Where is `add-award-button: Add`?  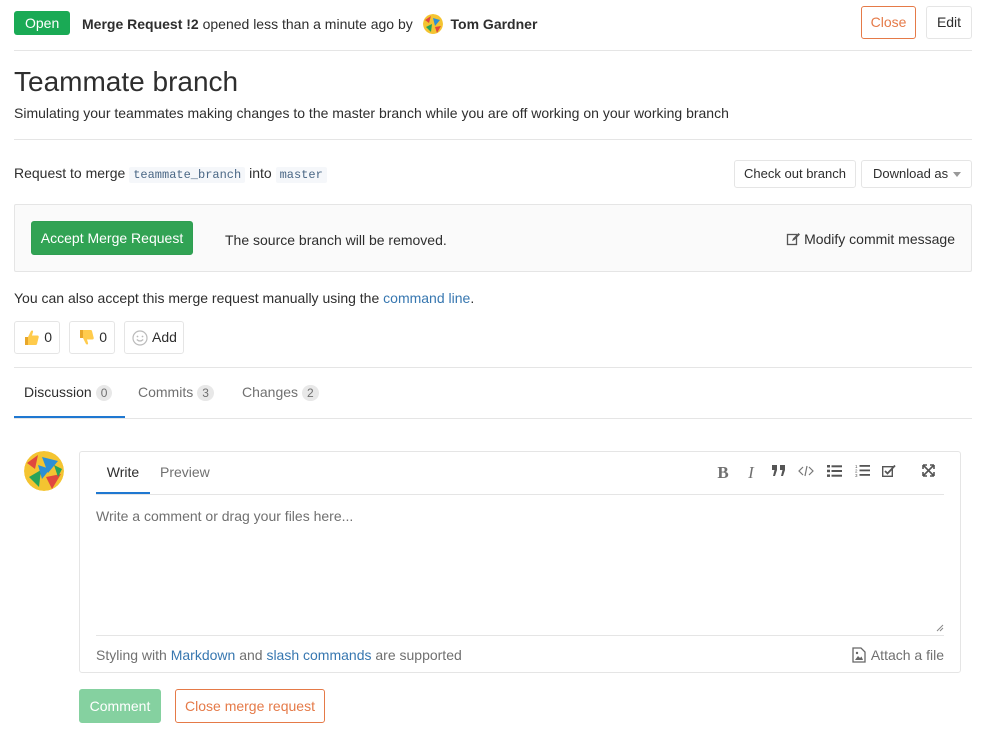
add-award-button: Add is located at coordinates (154, 337).